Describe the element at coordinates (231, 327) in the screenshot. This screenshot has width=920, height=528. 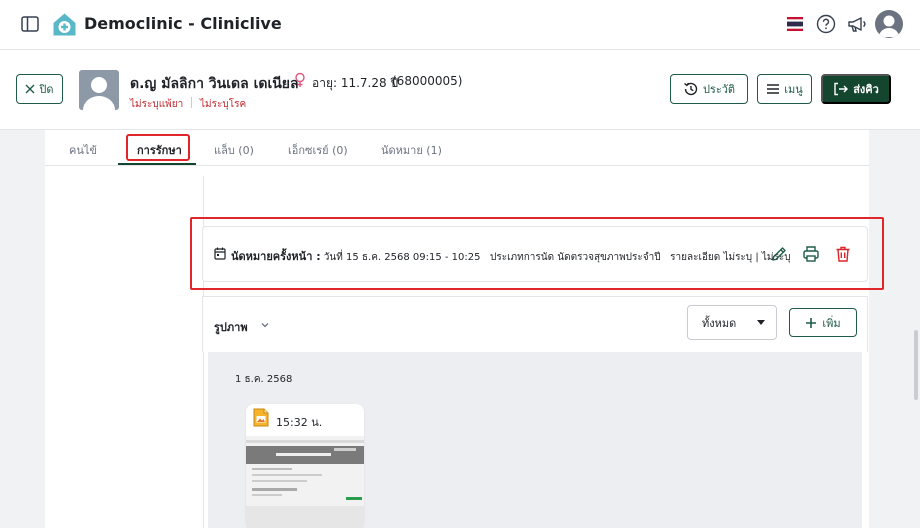
I see `images-section-title: รูปภาพ` at that location.